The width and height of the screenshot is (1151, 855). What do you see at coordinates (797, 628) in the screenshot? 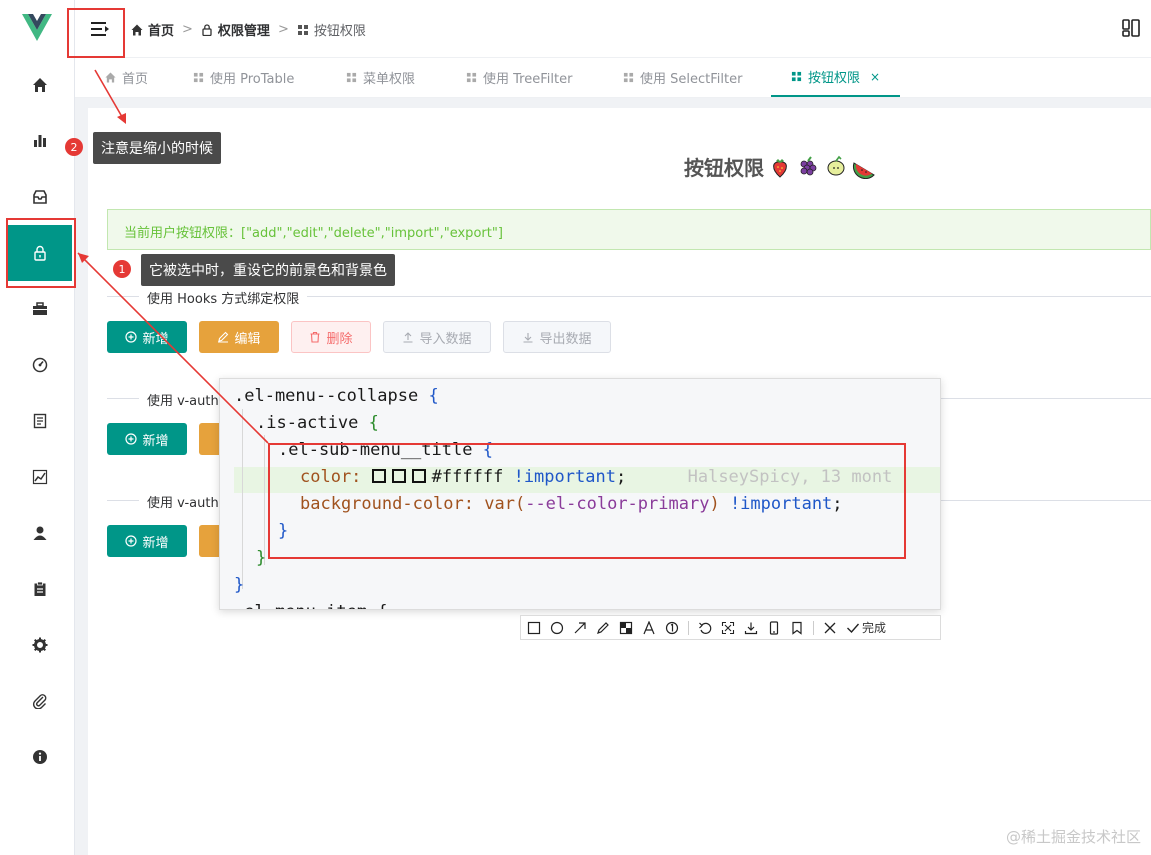
I see `bookmark-icon` at bounding box center [797, 628].